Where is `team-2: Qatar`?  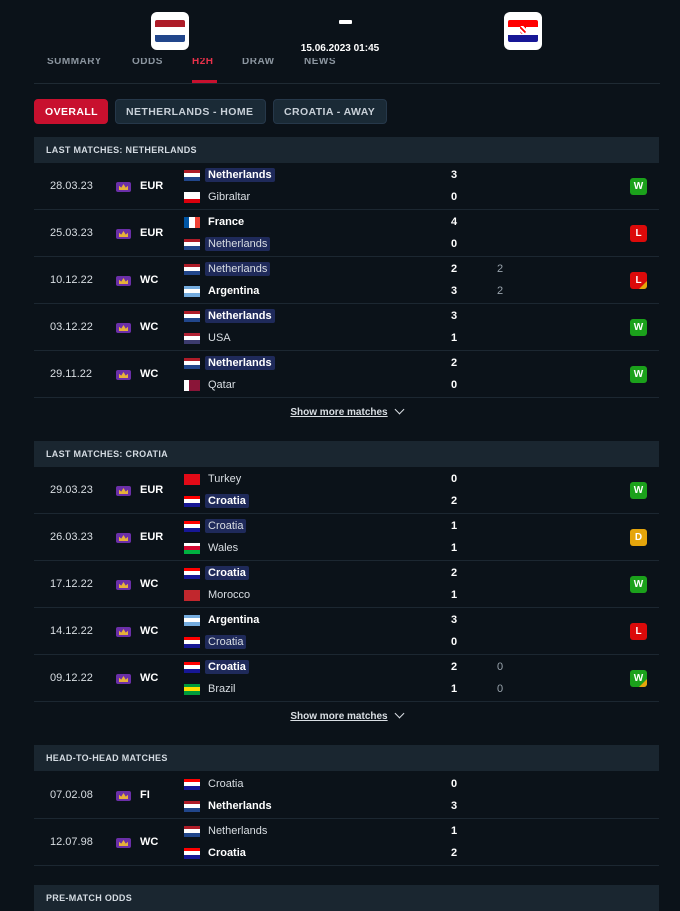
team-2: Qatar is located at coordinates (211, 385).